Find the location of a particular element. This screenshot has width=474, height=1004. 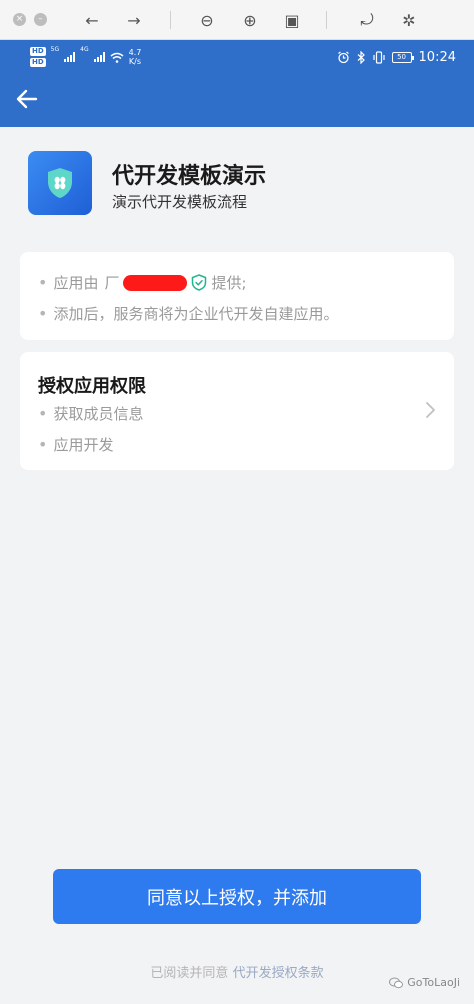

network-type-label: 5G is located at coordinates (55, 49).